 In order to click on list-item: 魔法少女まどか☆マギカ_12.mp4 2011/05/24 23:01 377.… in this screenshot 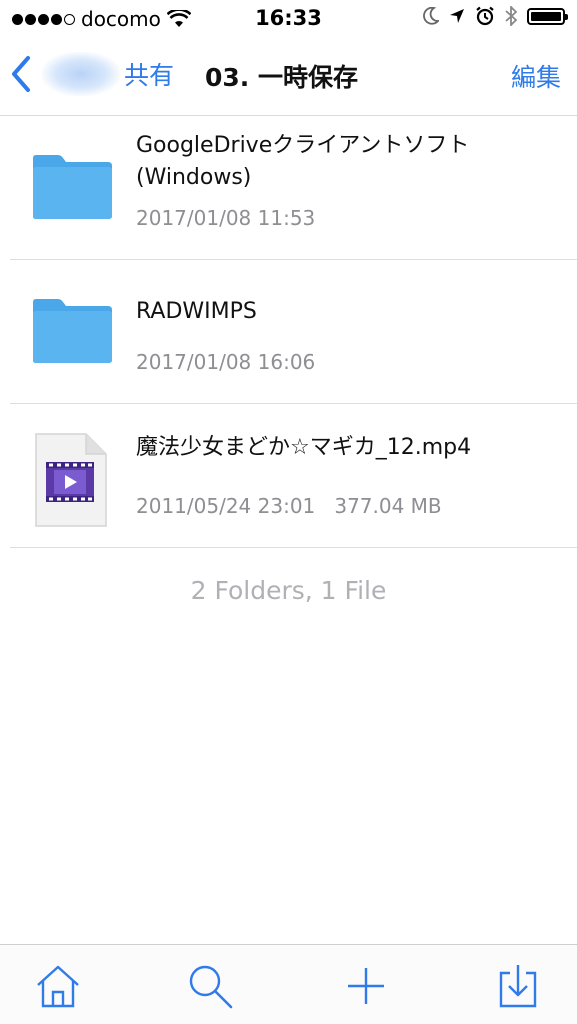, I will do `click(293, 476)`.